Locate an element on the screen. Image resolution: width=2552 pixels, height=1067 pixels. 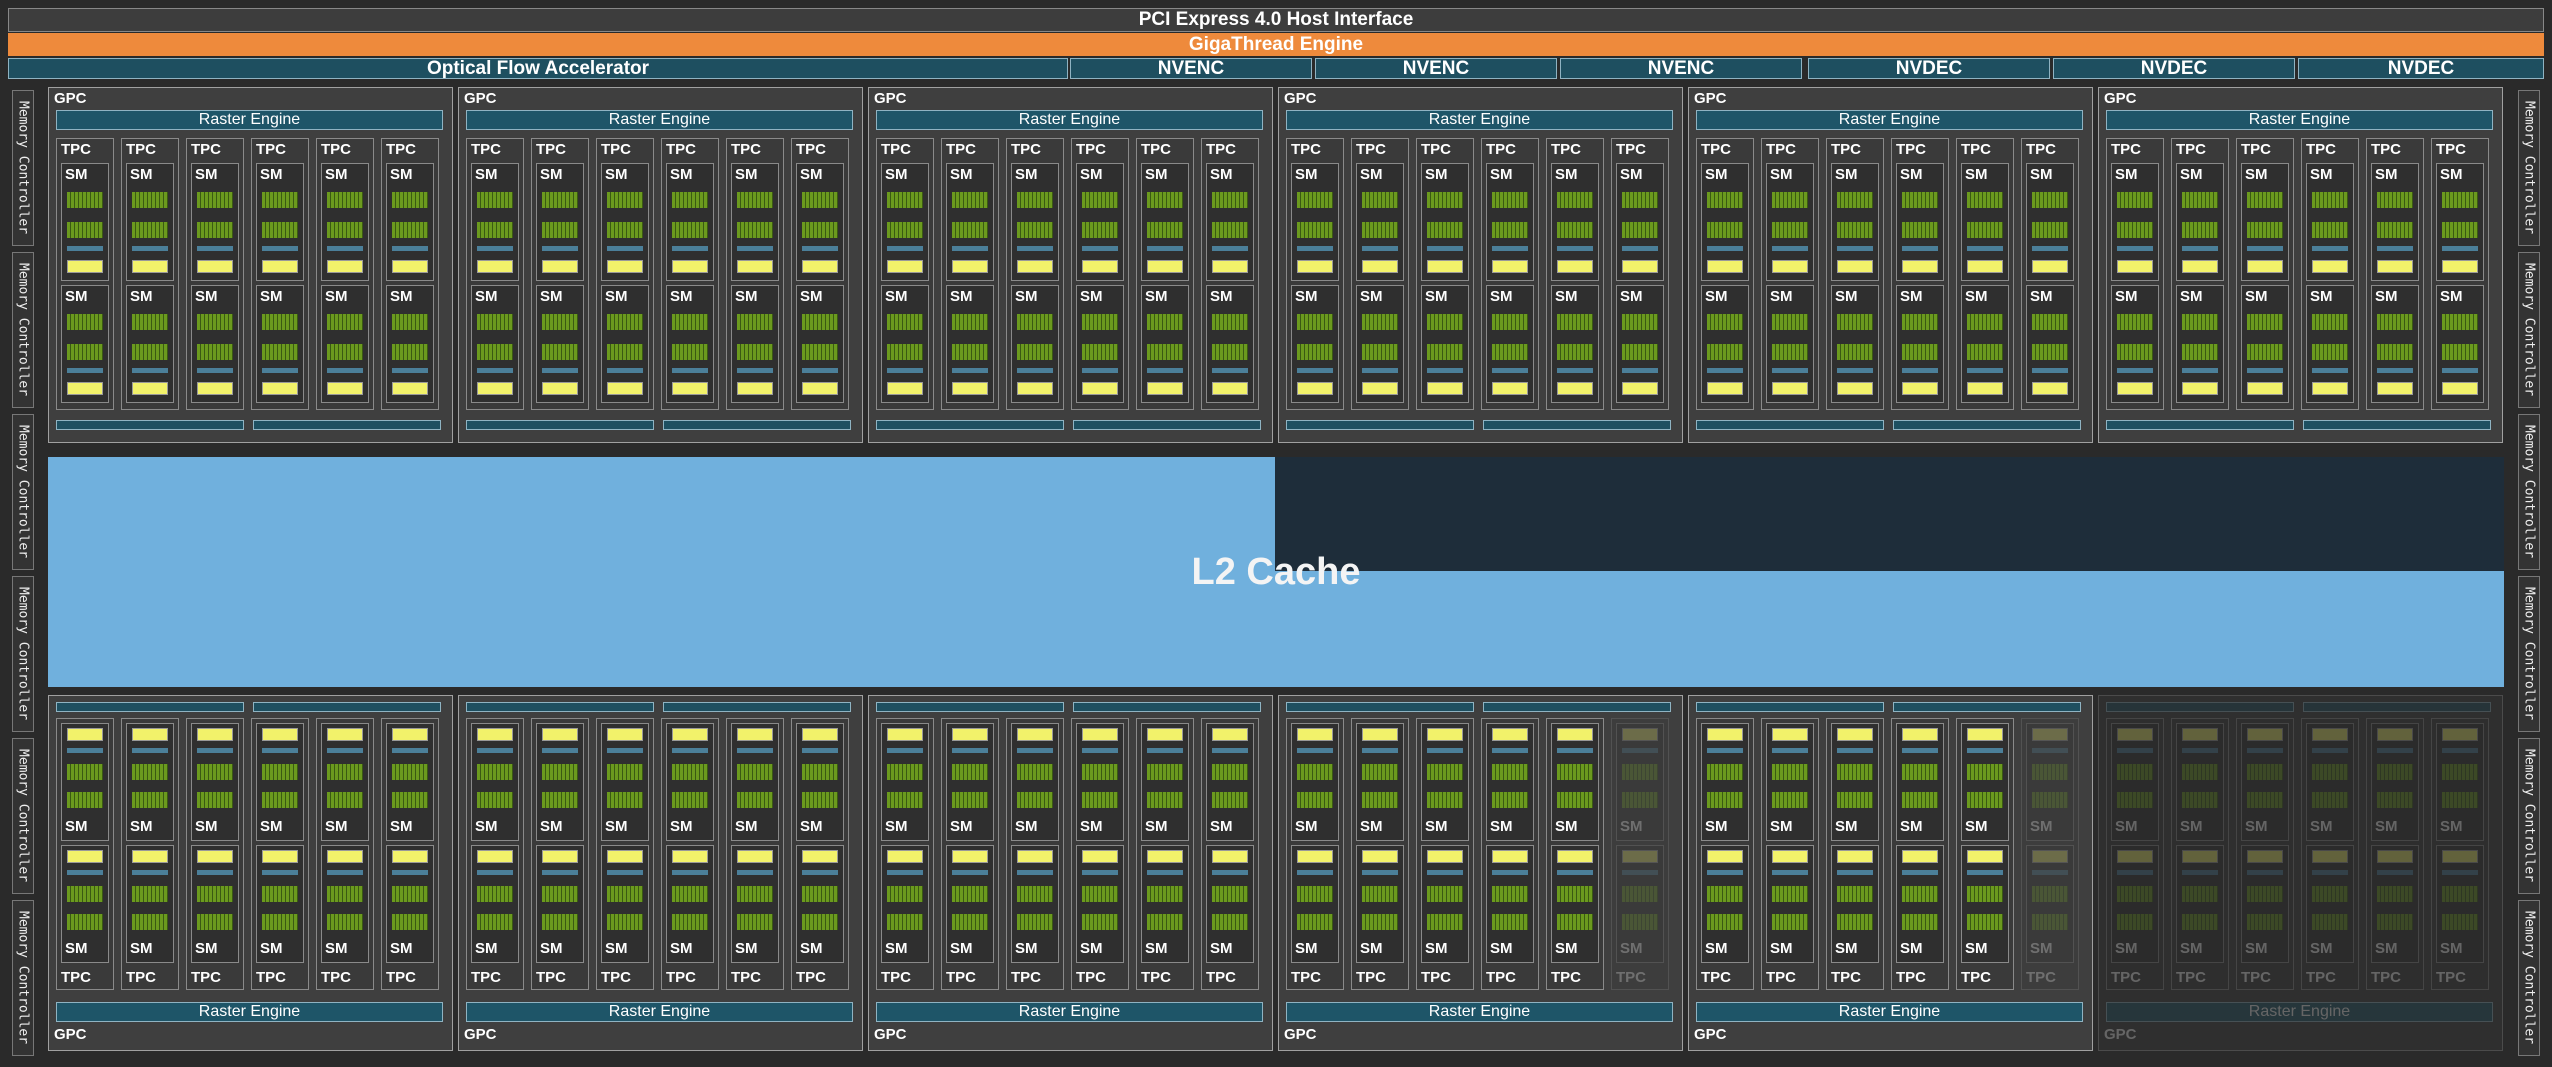
raster-engine: Raster Engine is located at coordinates (2299, 1012).